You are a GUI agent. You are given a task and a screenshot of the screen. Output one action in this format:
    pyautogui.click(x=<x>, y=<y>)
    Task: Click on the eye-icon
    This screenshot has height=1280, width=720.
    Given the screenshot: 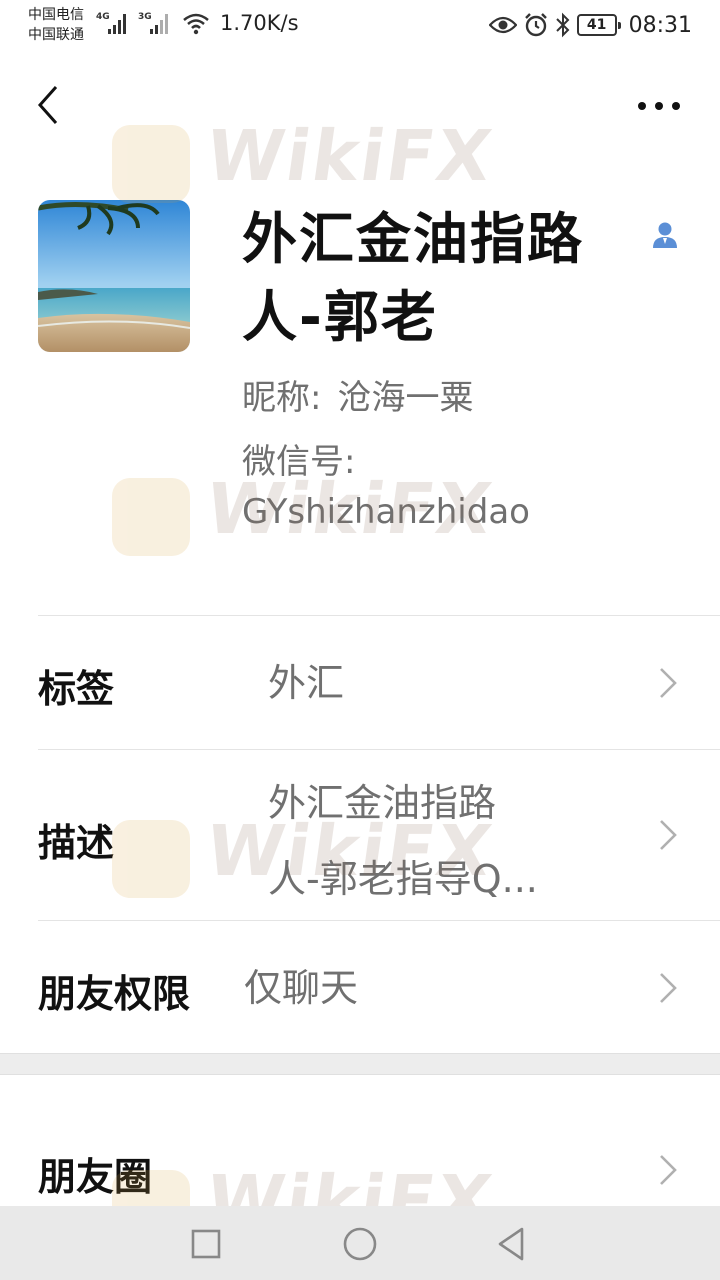 What is the action you would take?
    pyautogui.click(x=502, y=25)
    